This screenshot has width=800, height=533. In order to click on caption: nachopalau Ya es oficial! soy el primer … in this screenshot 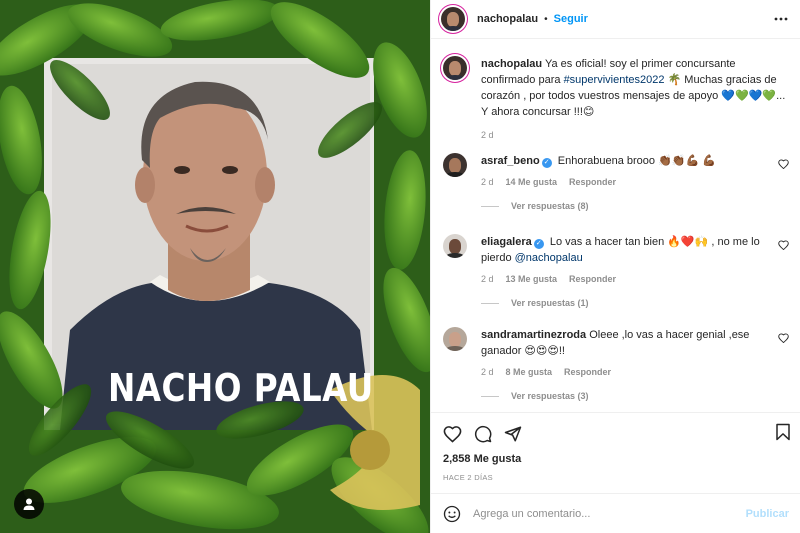, I will do `click(616, 98)`.